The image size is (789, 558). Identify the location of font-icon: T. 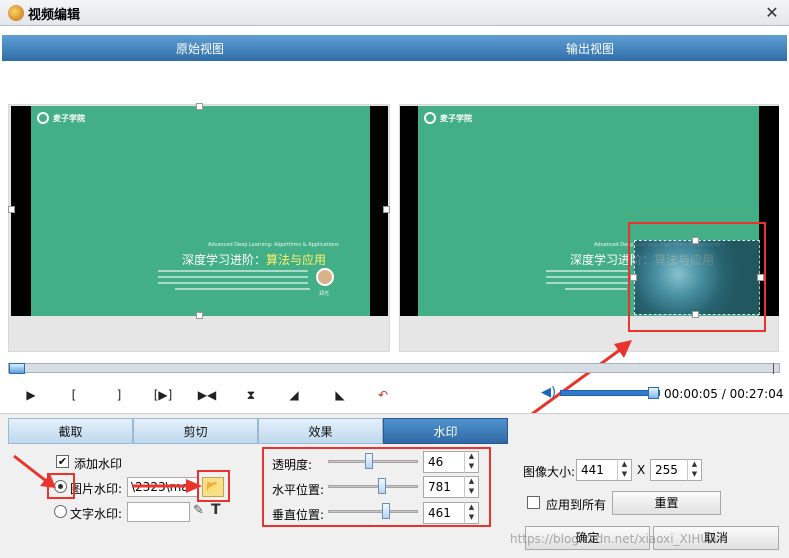
(218, 511).